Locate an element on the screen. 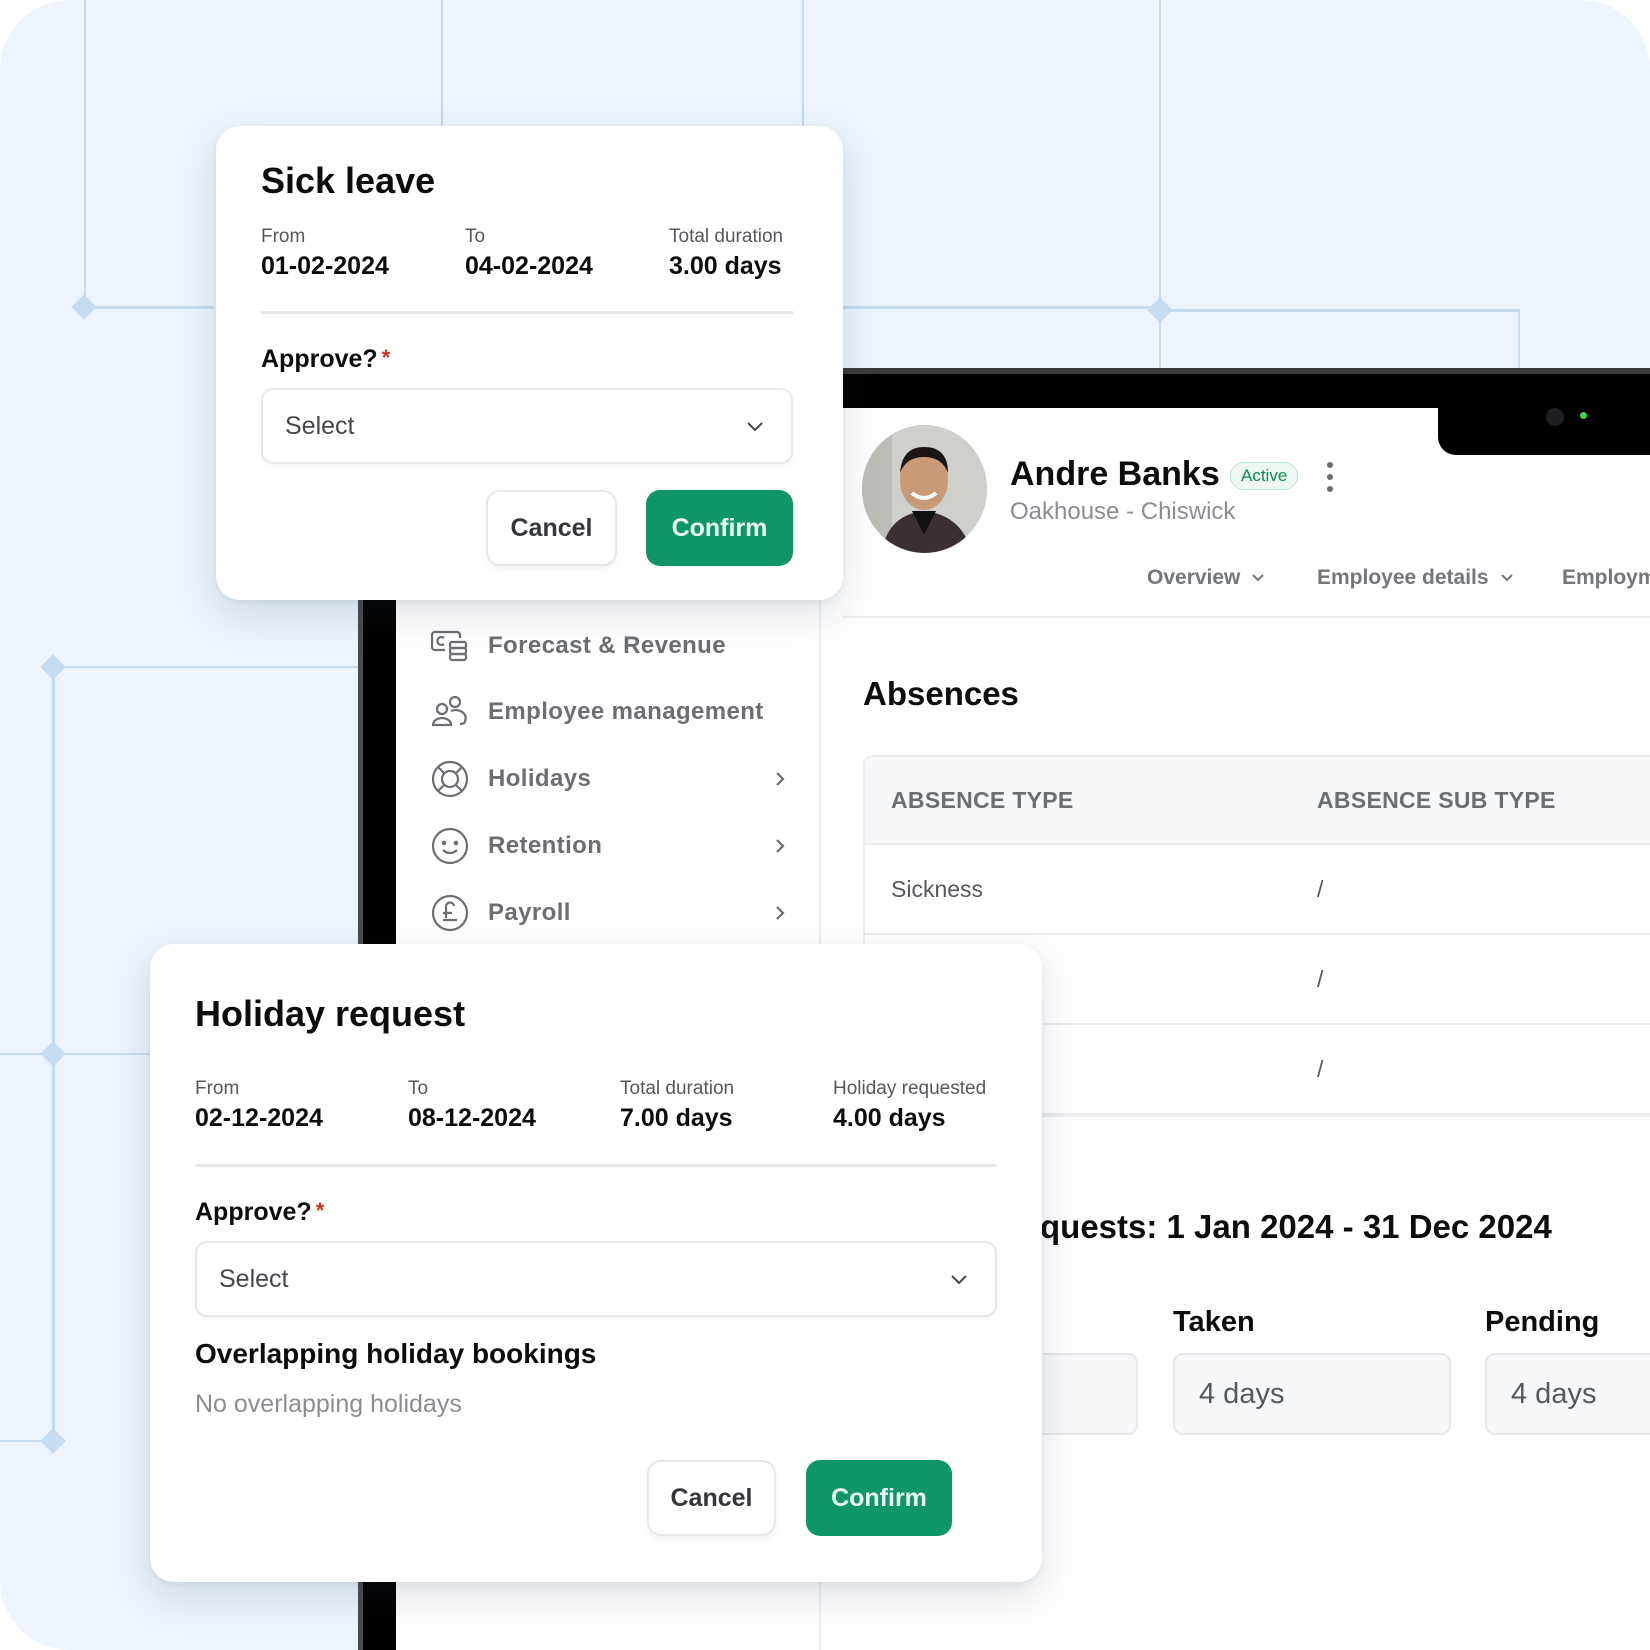  avatar is located at coordinates (924, 489).